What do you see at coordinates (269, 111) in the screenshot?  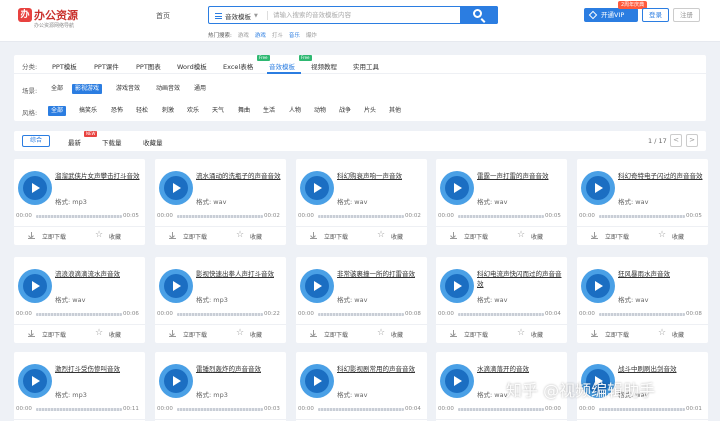 I see `style-chip: 生活` at bounding box center [269, 111].